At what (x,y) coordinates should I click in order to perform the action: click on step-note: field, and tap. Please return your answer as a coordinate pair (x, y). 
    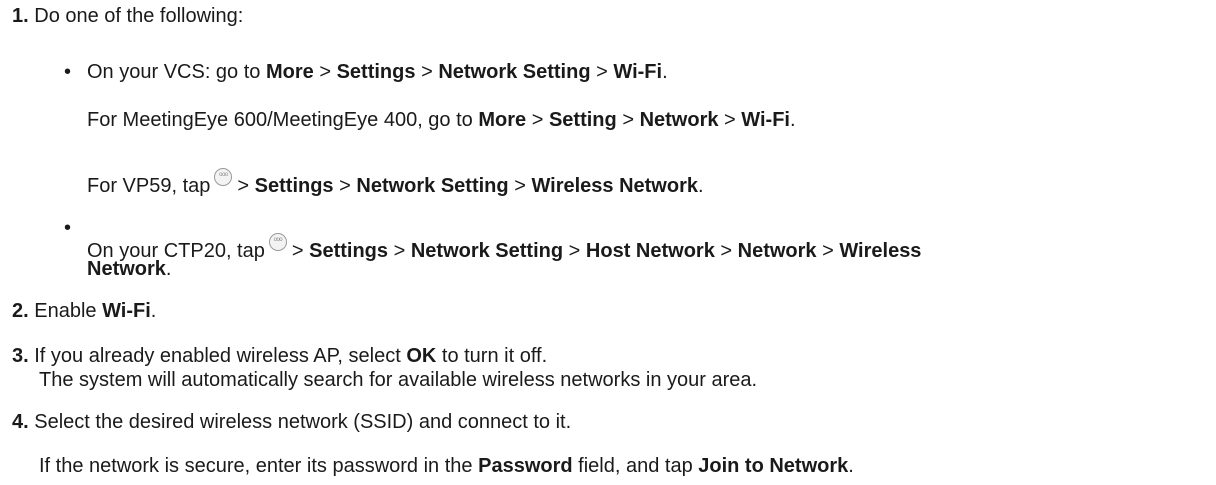
    Looking at the image, I should click on (635, 466).